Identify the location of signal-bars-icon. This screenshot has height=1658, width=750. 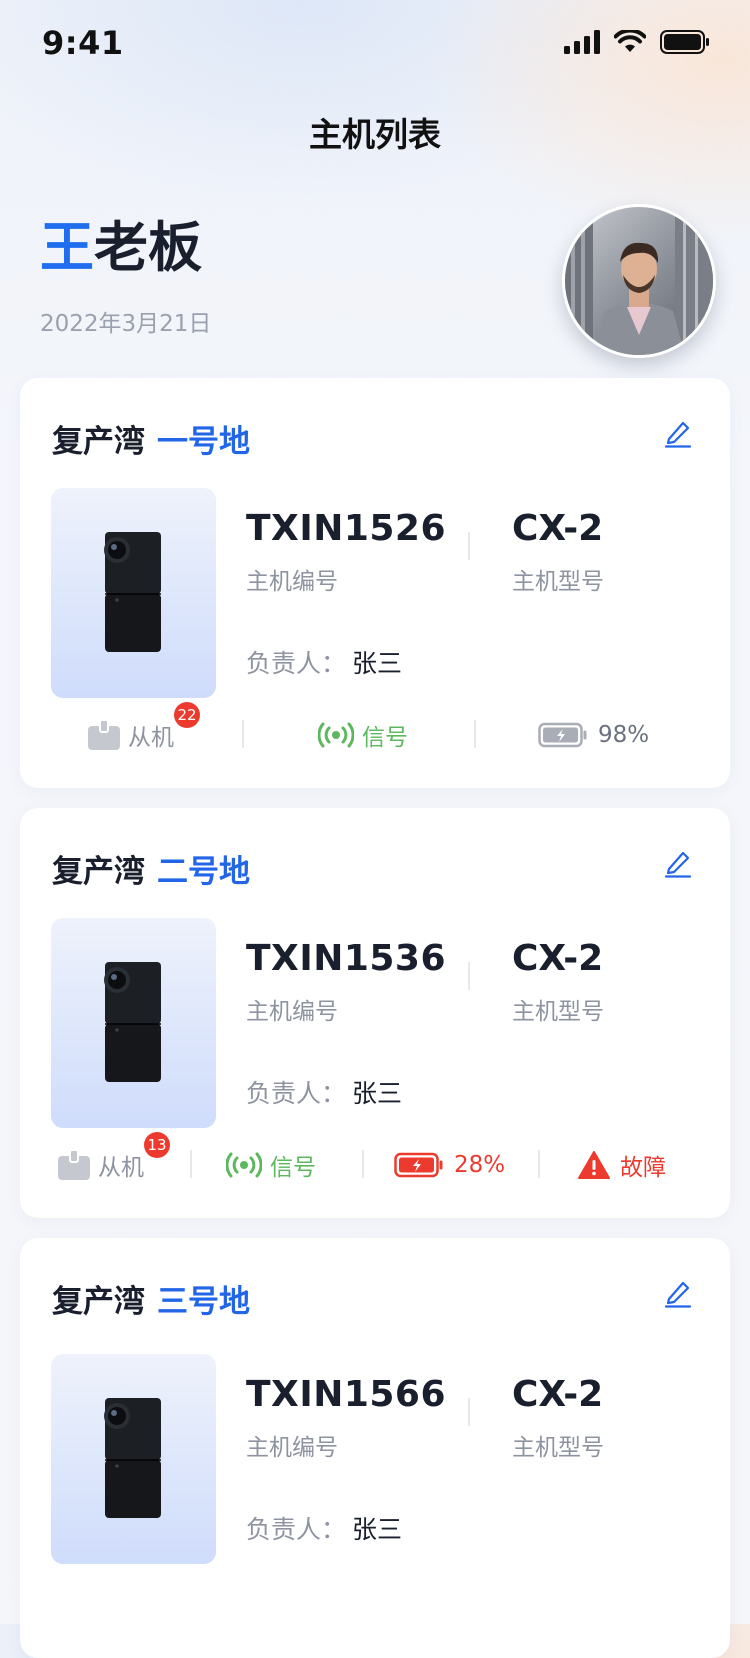
(582, 42).